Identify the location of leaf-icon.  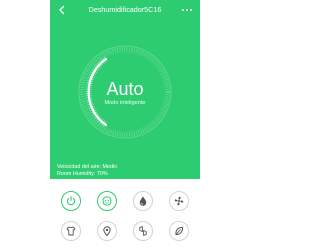
(179, 231).